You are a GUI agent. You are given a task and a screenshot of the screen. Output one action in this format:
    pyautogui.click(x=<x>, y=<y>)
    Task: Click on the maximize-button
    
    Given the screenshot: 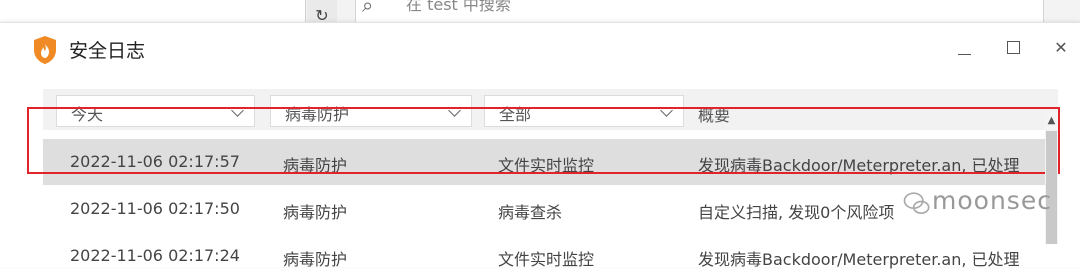 What is the action you would take?
    pyautogui.click(x=1013, y=48)
    